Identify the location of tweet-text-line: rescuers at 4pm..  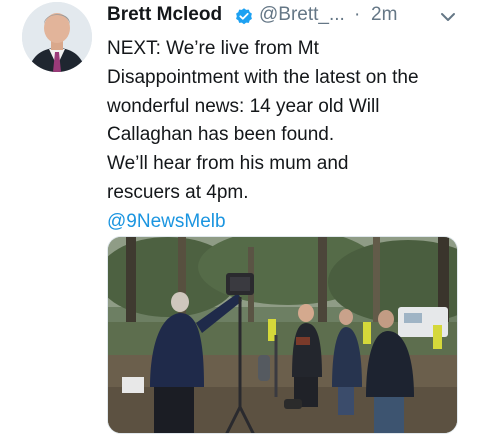
(178, 192).